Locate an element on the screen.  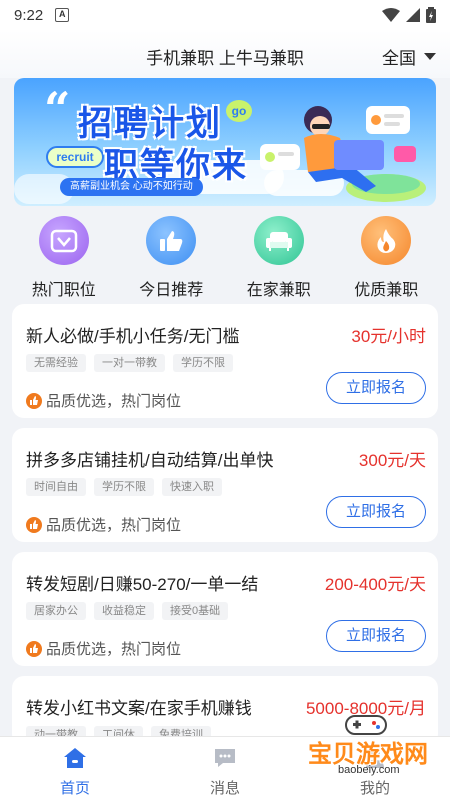
job-tags: 无需经验 一对一带教 学历不限 is located at coordinates (129, 363).